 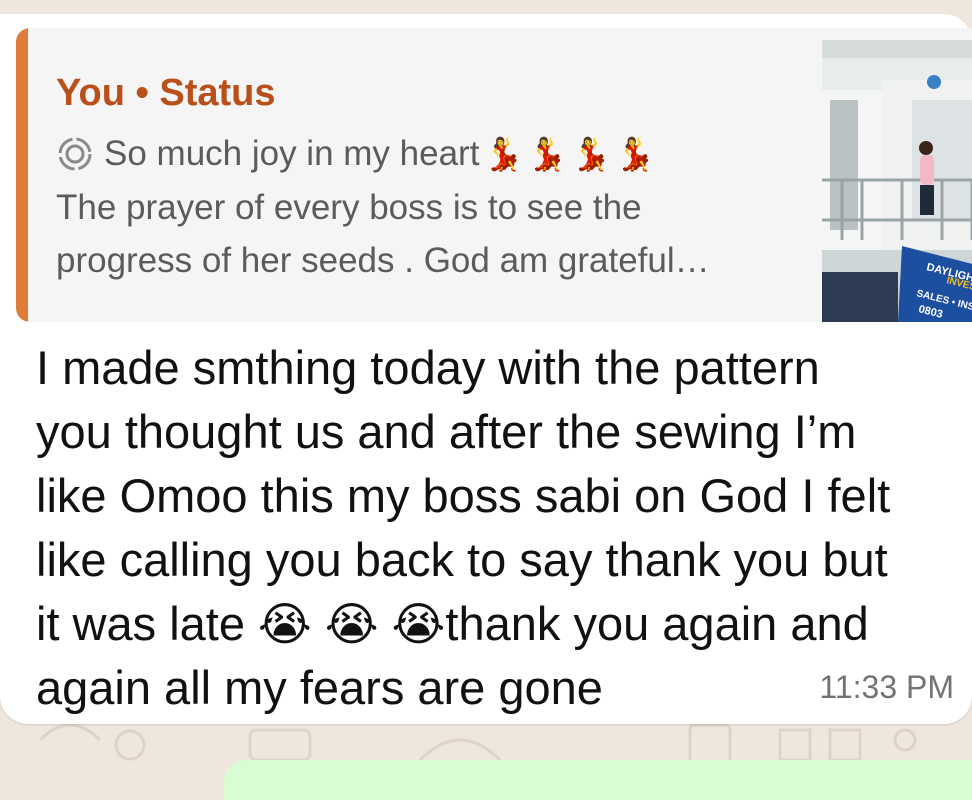 I want to click on quote-accent-bar, so click(x=22, y=175).